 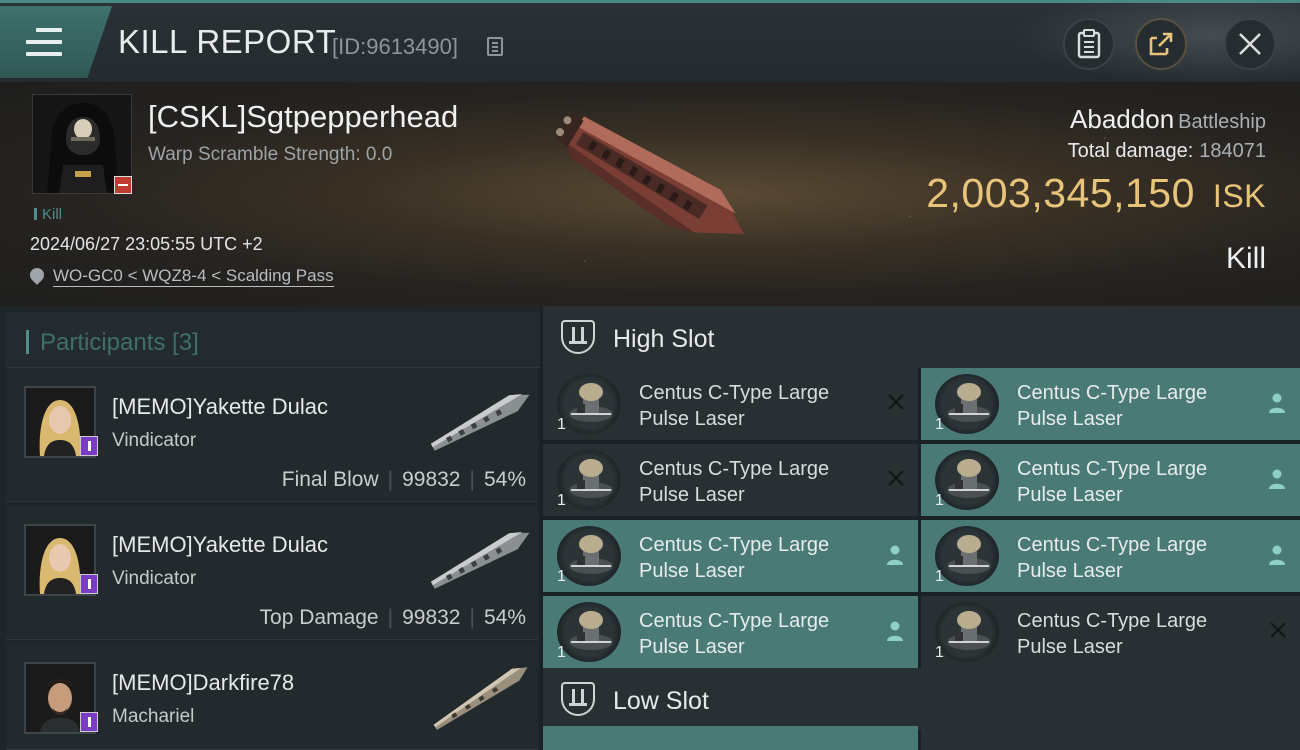 I want to click on participant-stats: Final Blow | 99832 | 54%, so click(x=403, y=479).